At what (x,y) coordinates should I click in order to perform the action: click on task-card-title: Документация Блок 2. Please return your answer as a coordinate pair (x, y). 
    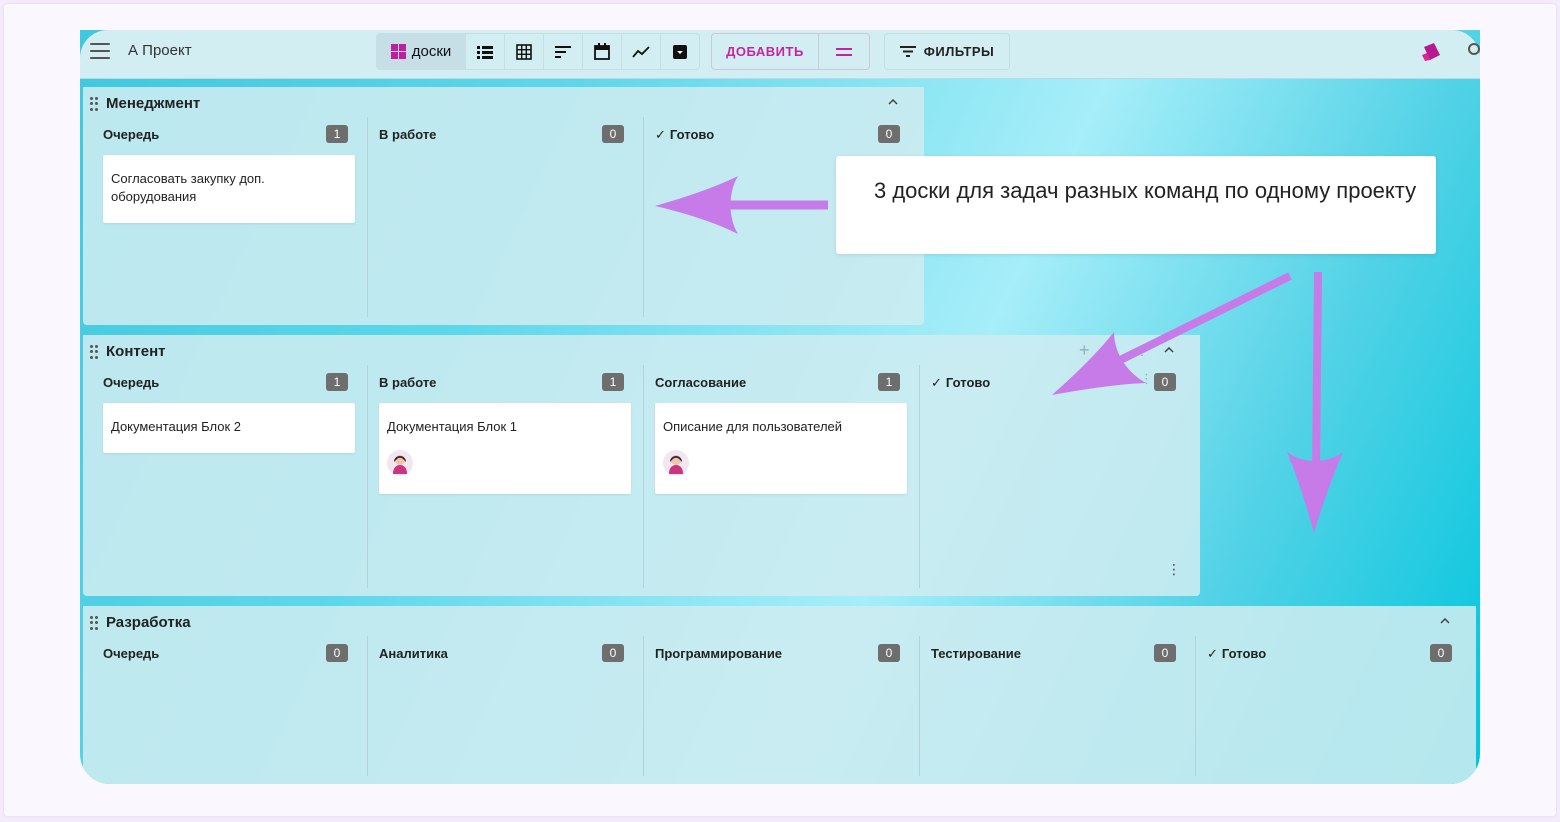
    Looking at the image, I should click on (176, 426).